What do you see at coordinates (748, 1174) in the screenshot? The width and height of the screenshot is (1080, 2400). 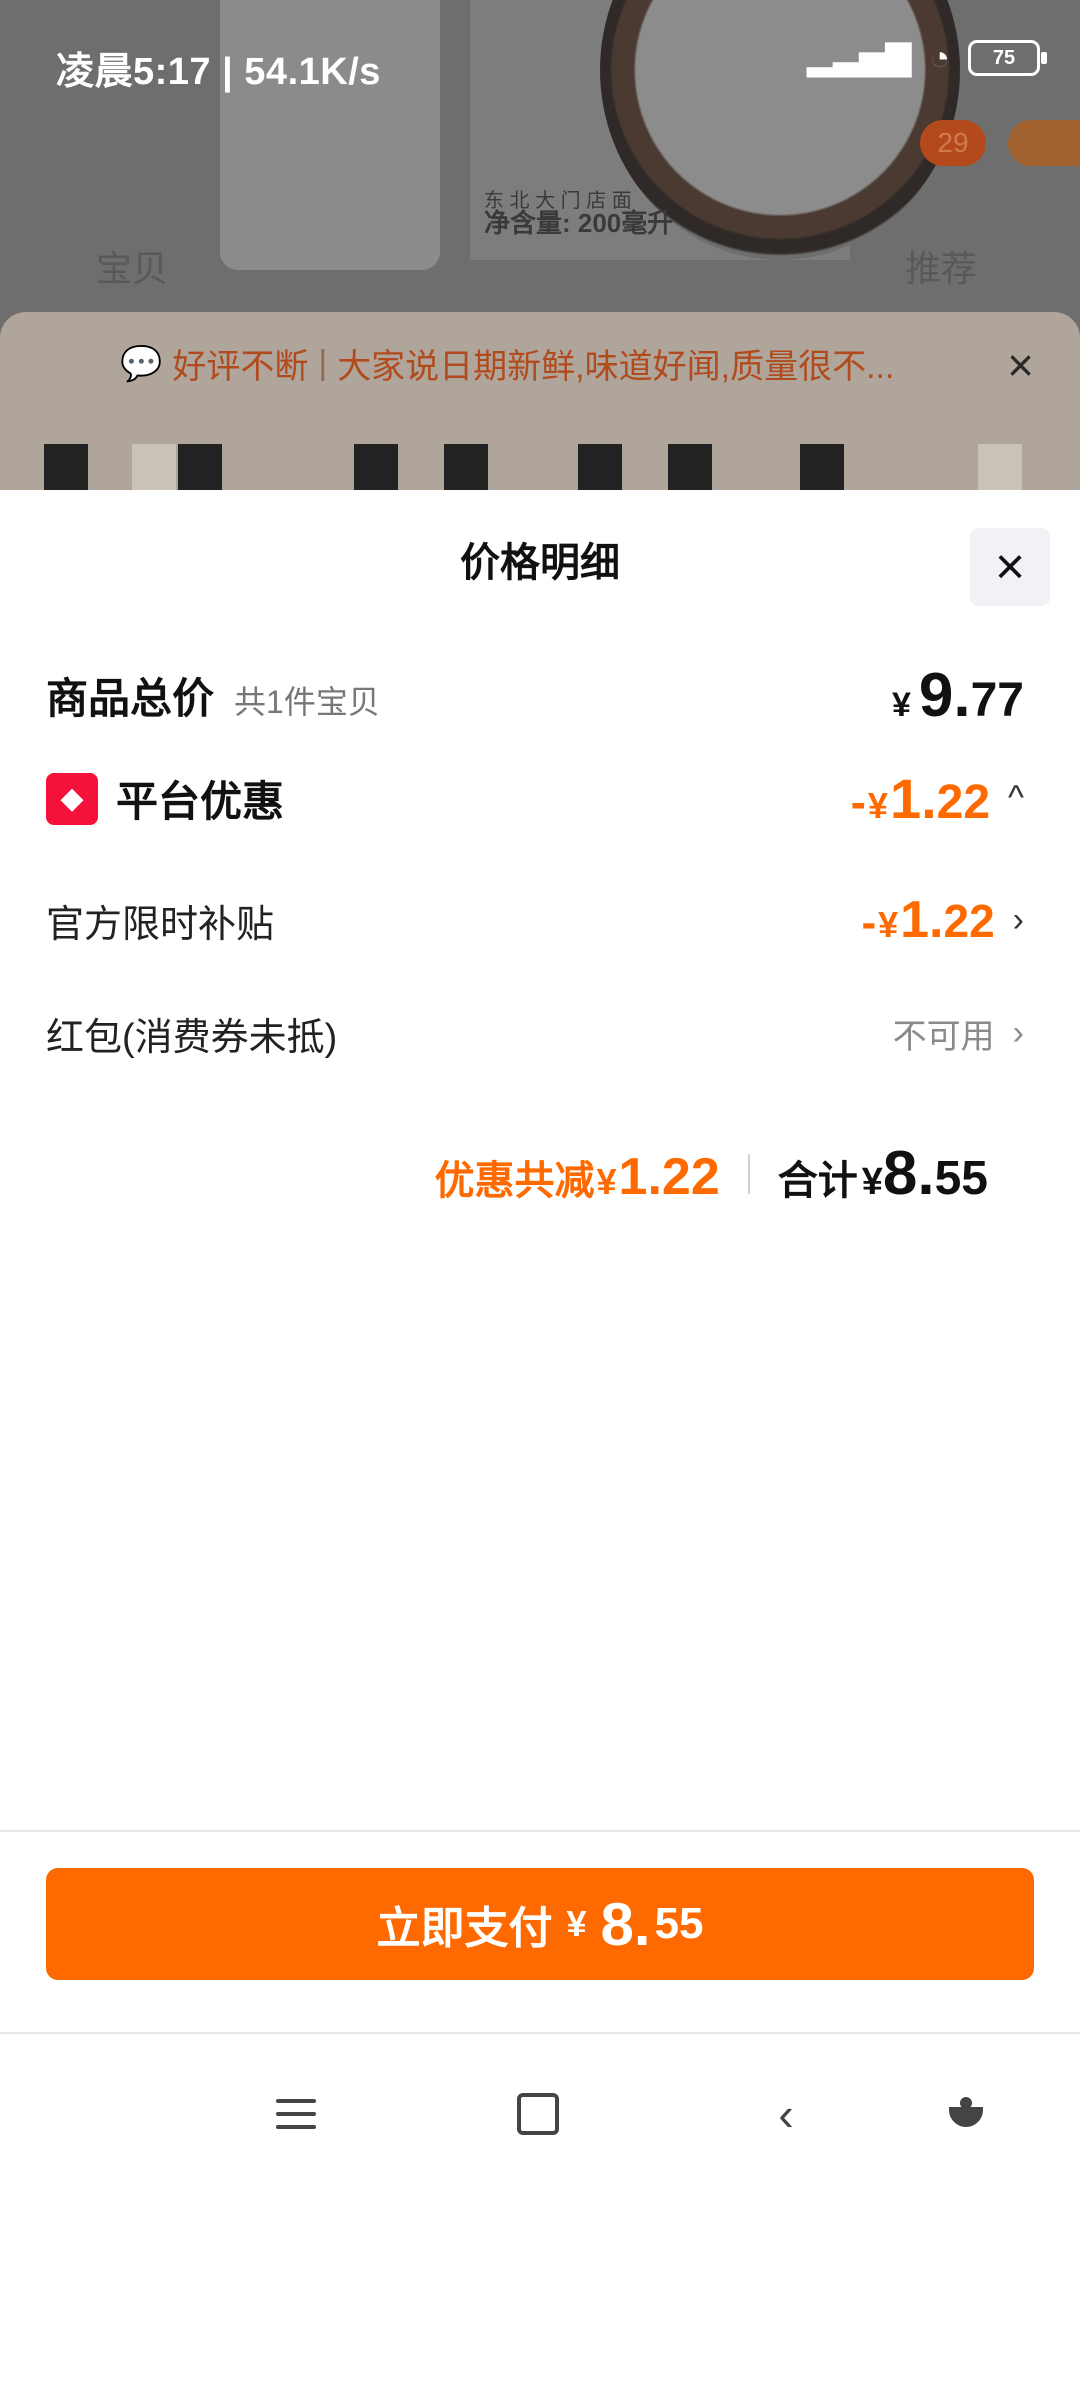 I see `summary-divider` at bounding box center [748, 1174].